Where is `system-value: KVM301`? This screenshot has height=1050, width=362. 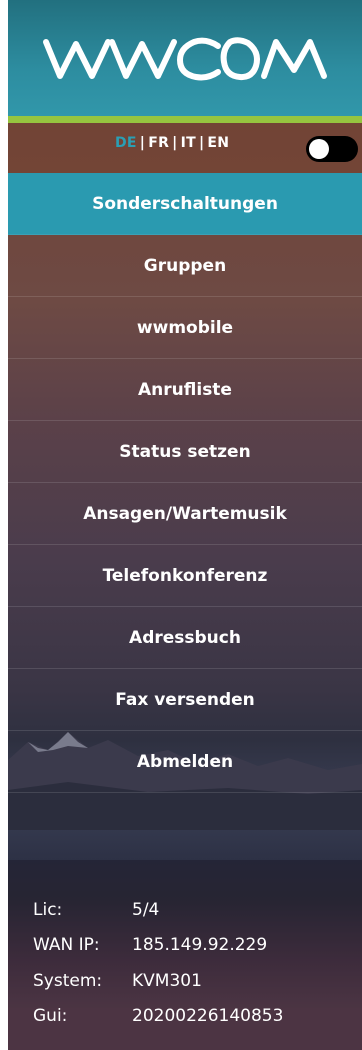 system-value: KVM301 is located at coordinates (167, 981).